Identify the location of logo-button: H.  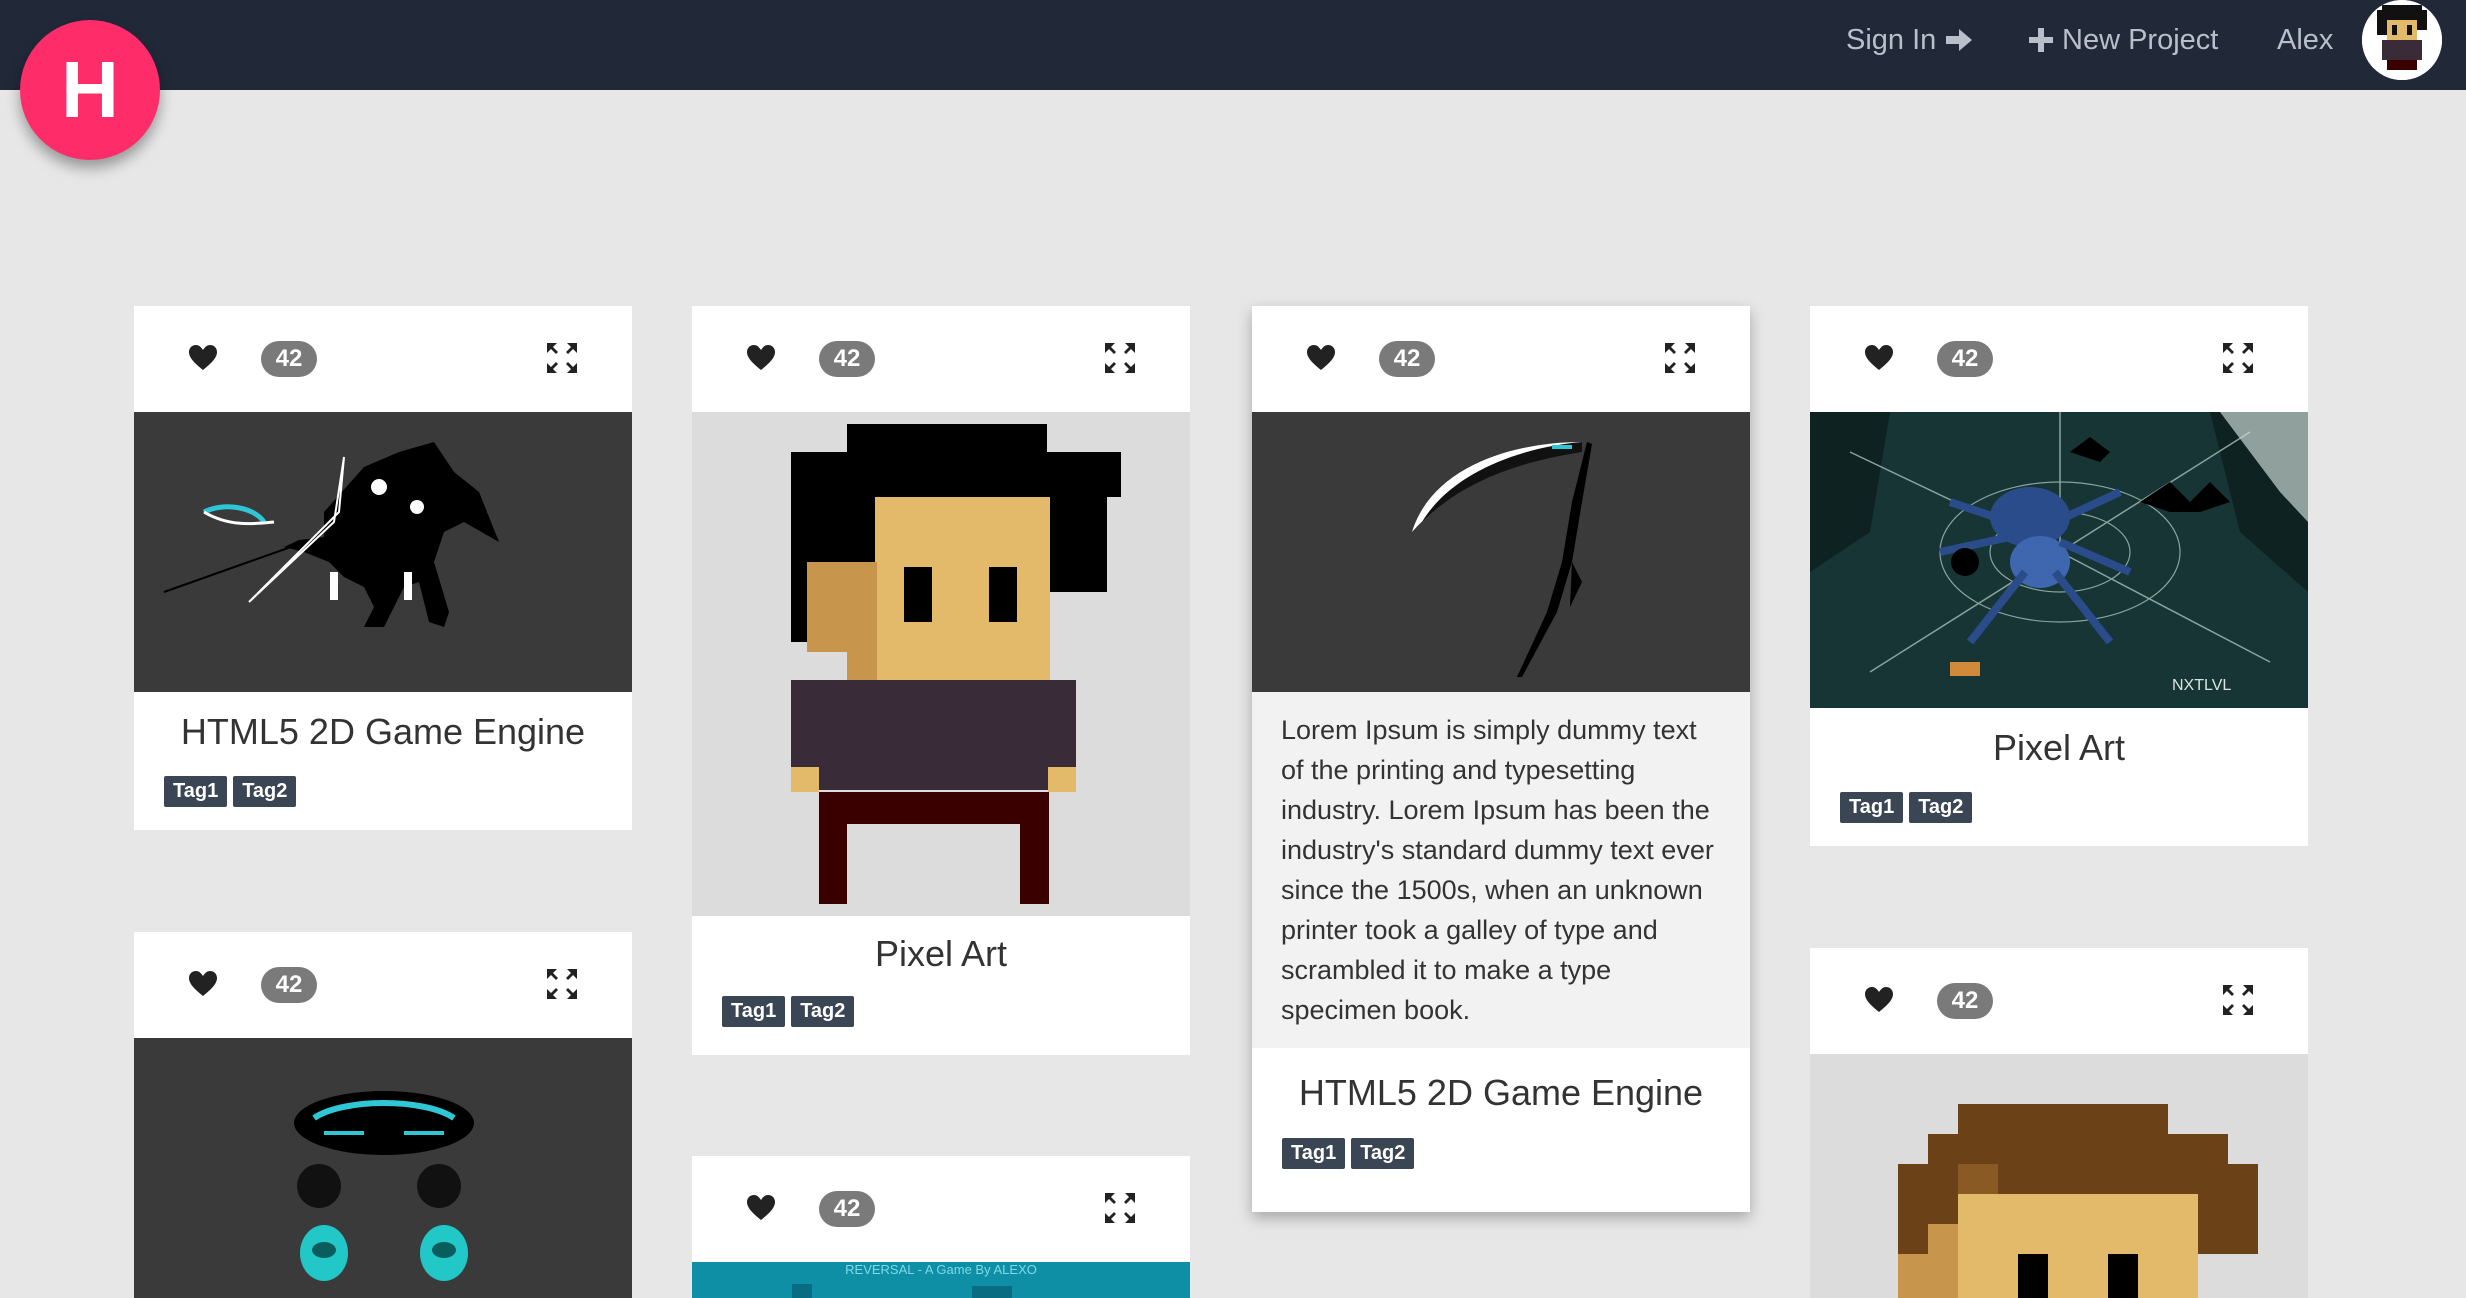
(90, 90).